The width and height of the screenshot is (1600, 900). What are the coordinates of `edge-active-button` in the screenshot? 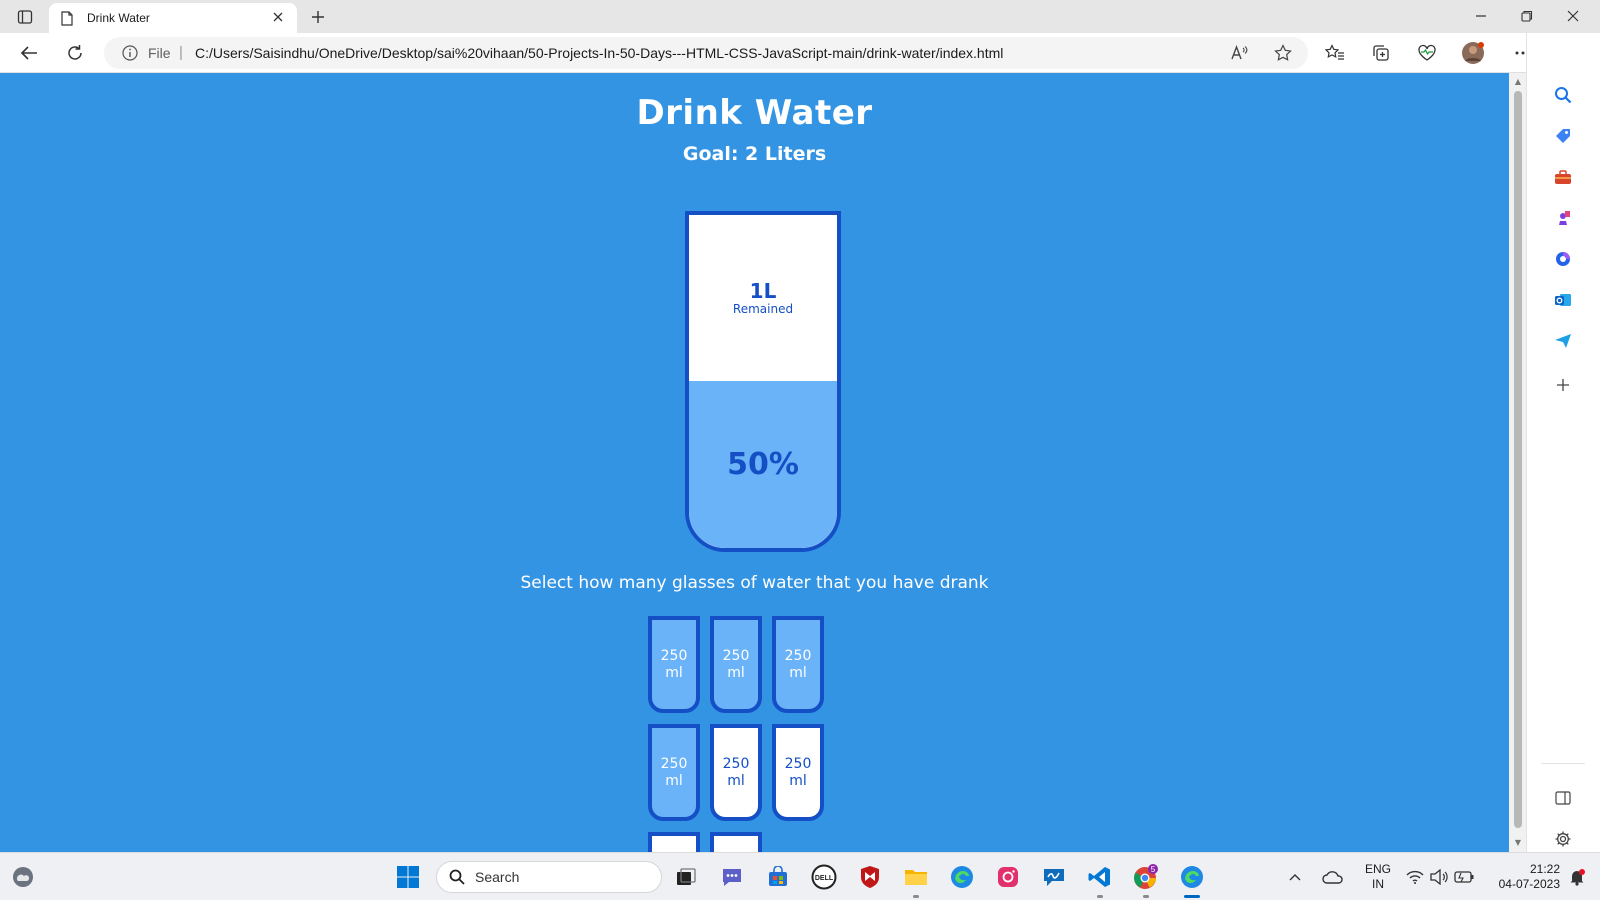 It's located at (1192, 879).